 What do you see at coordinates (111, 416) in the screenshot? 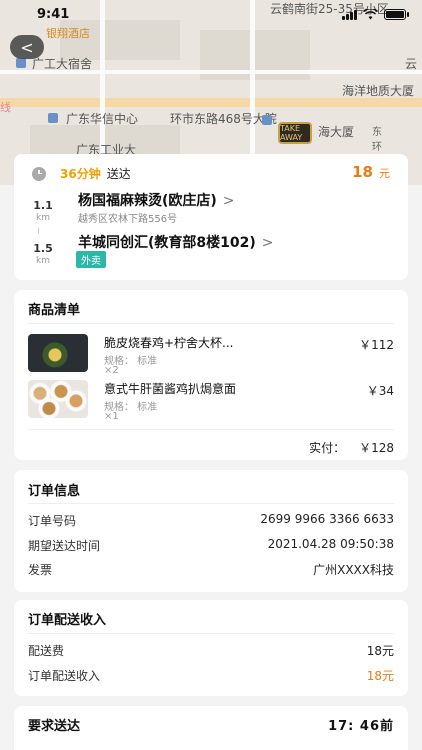
I see `goods-item-quantity: ×1` at bounding box center [111, 416].